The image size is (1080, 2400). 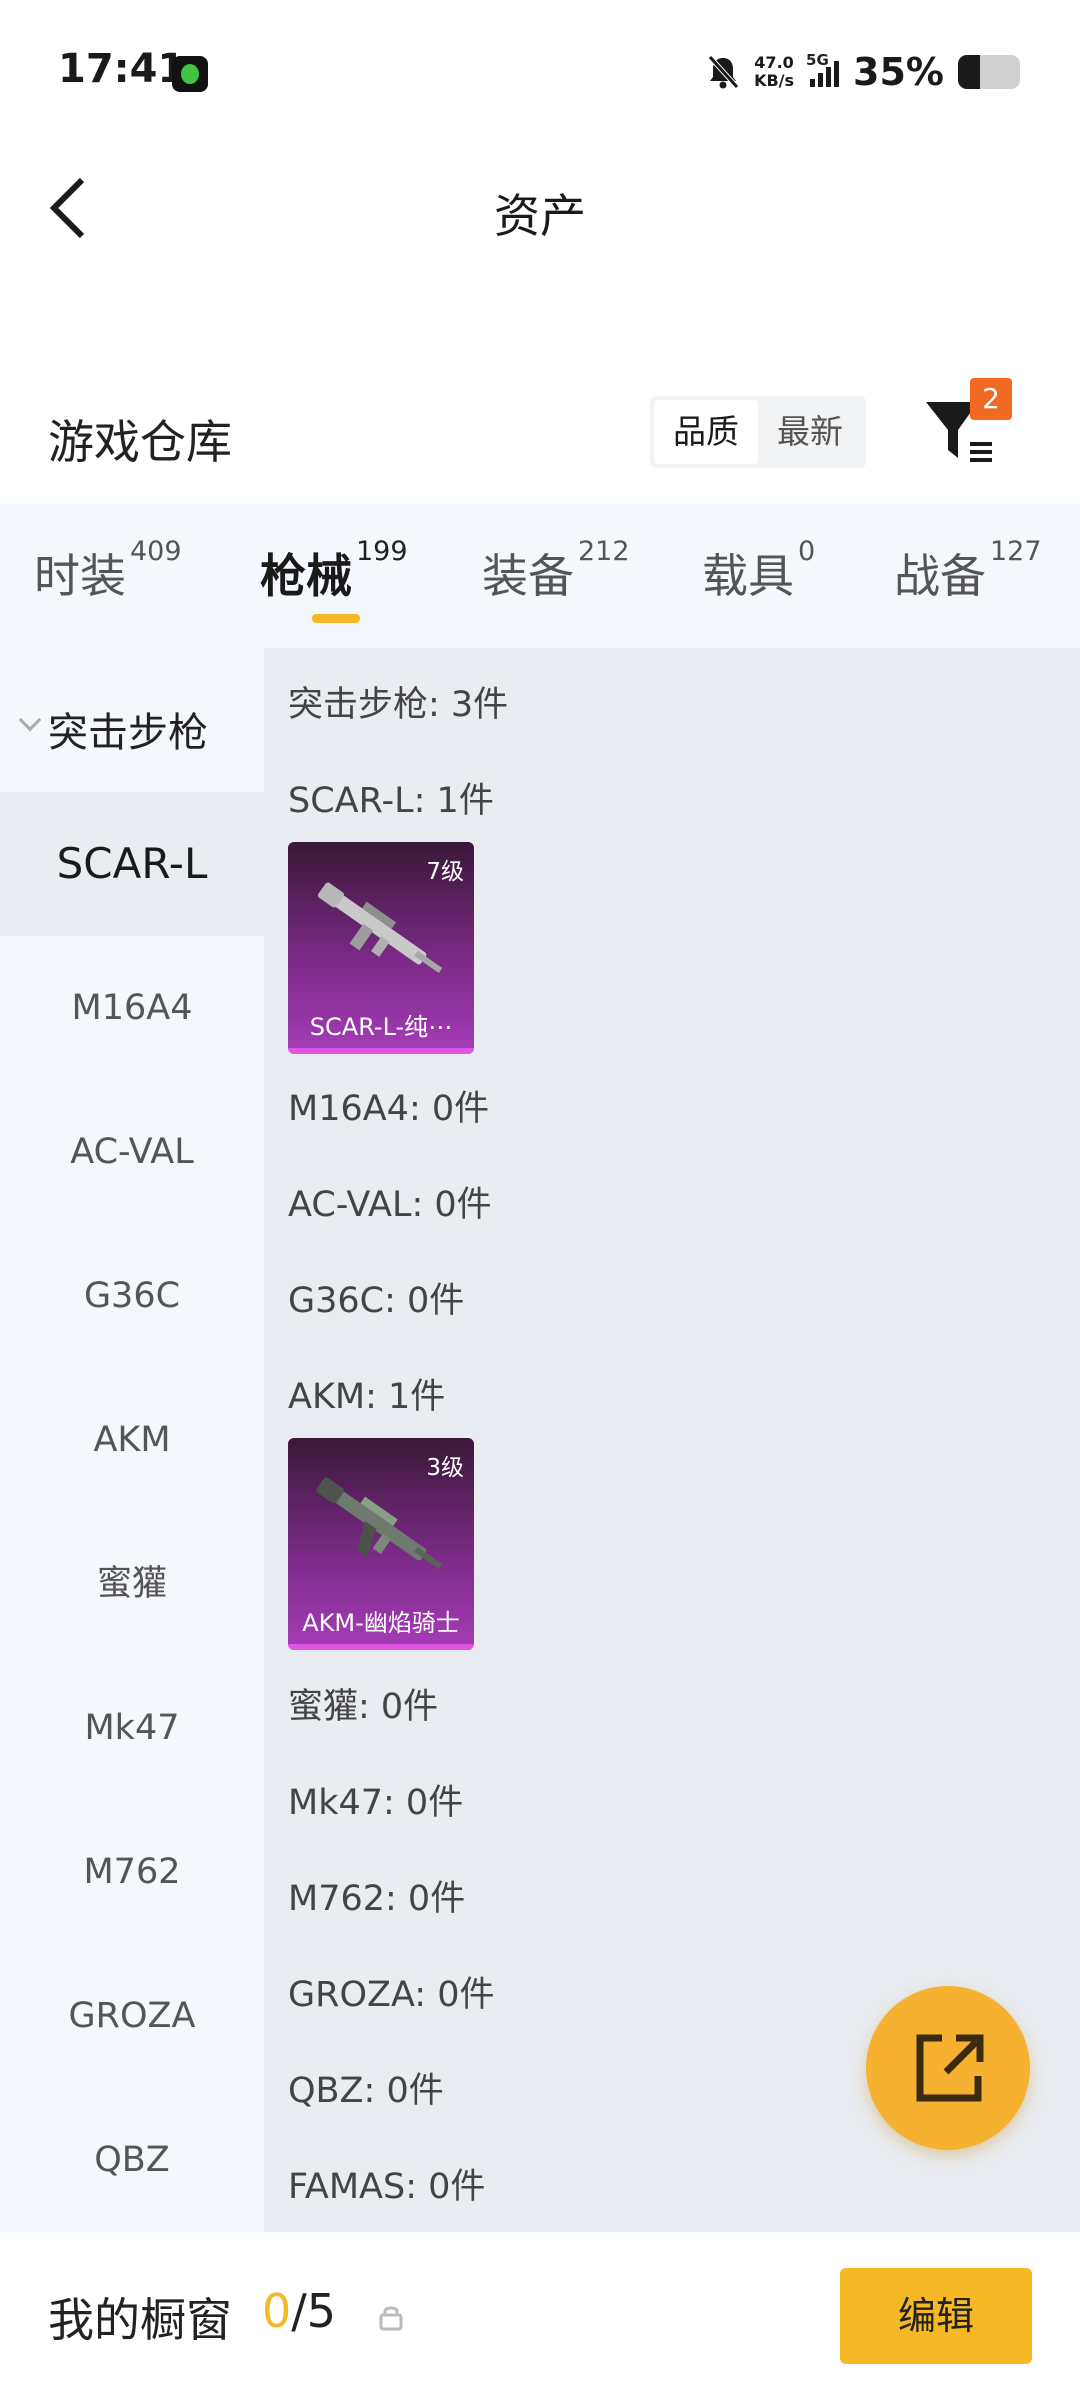 What do you see at coordinates (391, 2318) in the screenshot?
I see `lock-icon` at bounding box center [391, 2318].